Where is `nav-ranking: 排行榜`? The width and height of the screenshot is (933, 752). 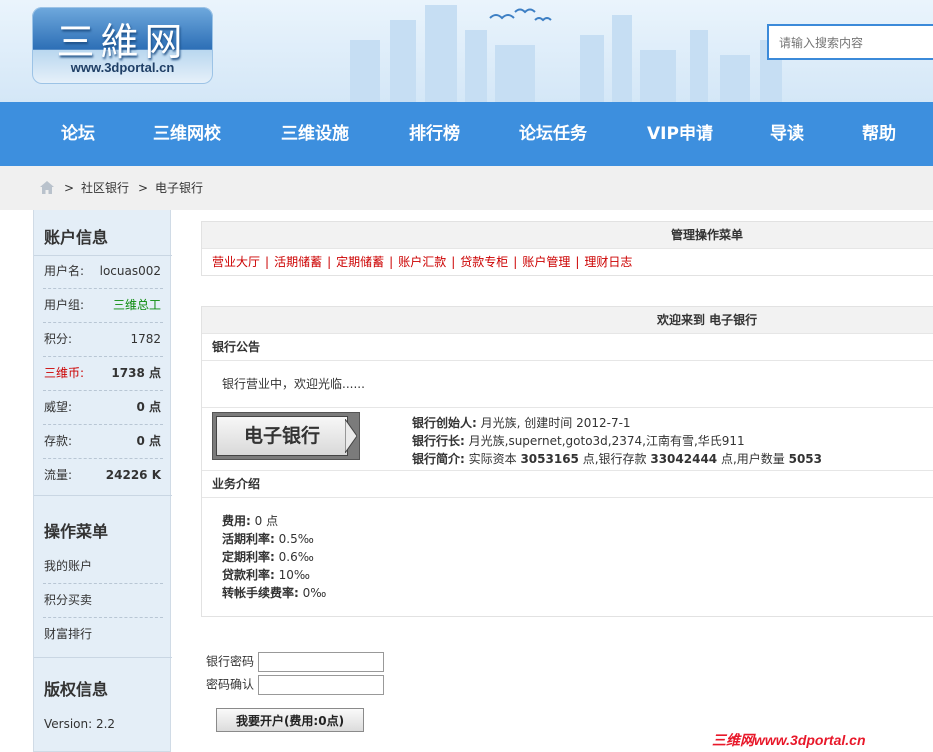
nav-ranking: 排行榜 is located at coordinates (434, 134).